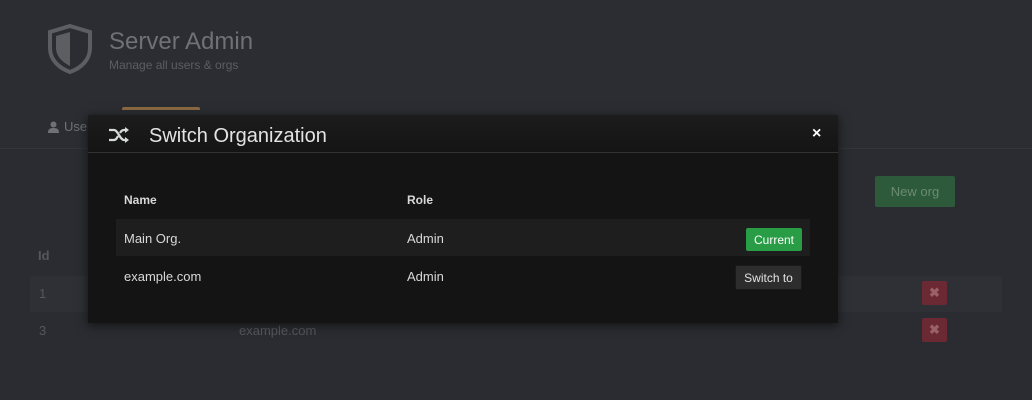 Image resolution: width=1032 pixels, height=400 pixels. Describe the element at coordinates (161, 108) in the screenshot. I see `tab-active-indicator` at that location.